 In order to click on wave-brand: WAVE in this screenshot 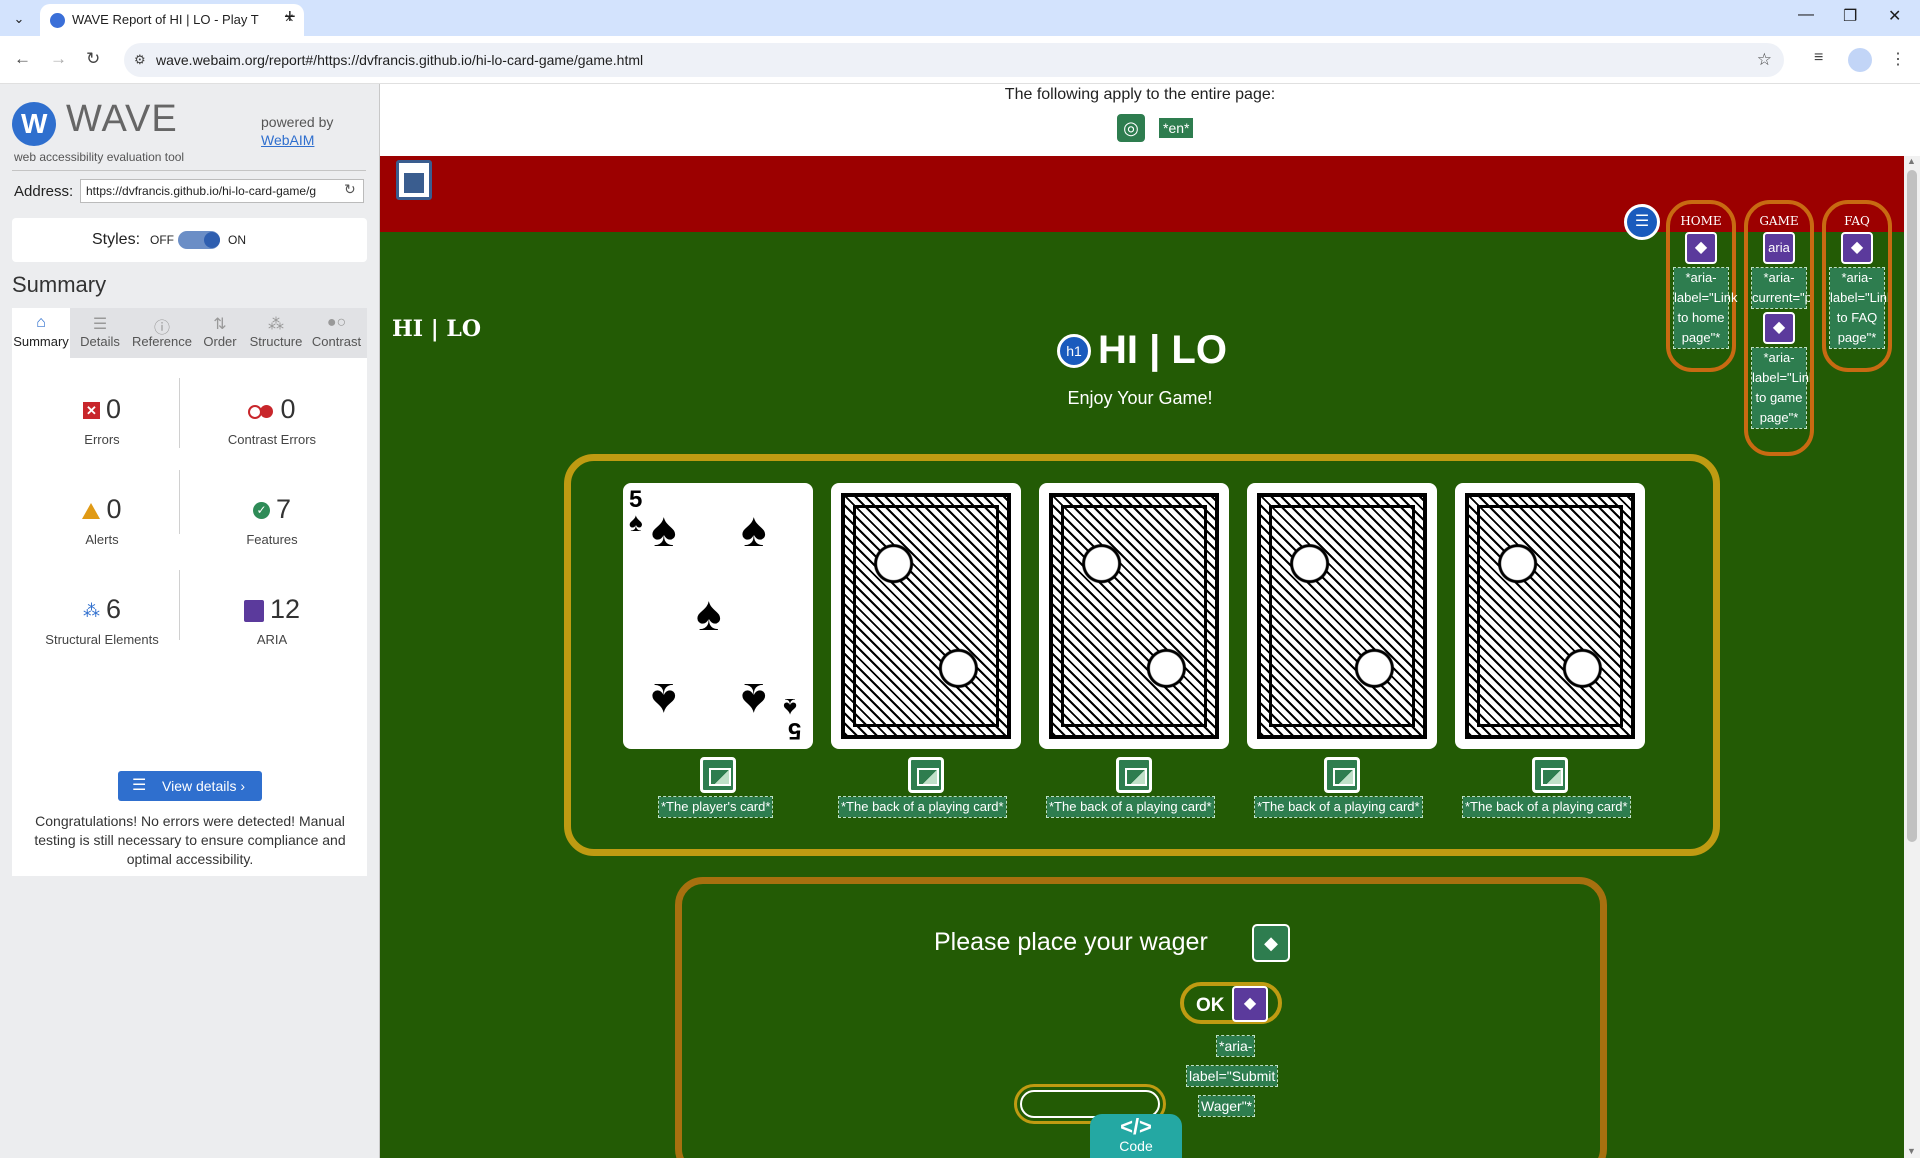, I will do `click(122, 119)`.